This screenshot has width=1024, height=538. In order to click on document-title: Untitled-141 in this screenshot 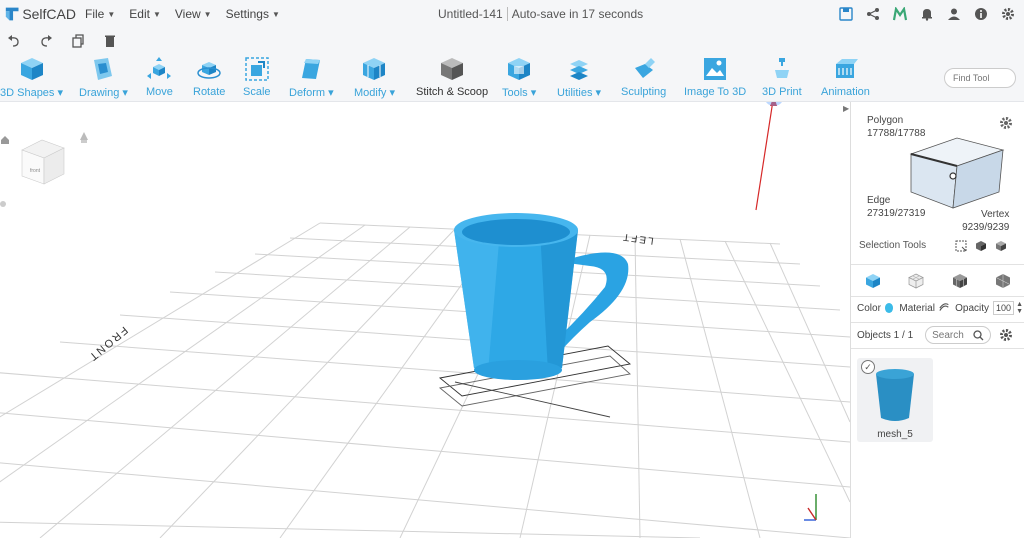, I will do `click(470, 14)`.